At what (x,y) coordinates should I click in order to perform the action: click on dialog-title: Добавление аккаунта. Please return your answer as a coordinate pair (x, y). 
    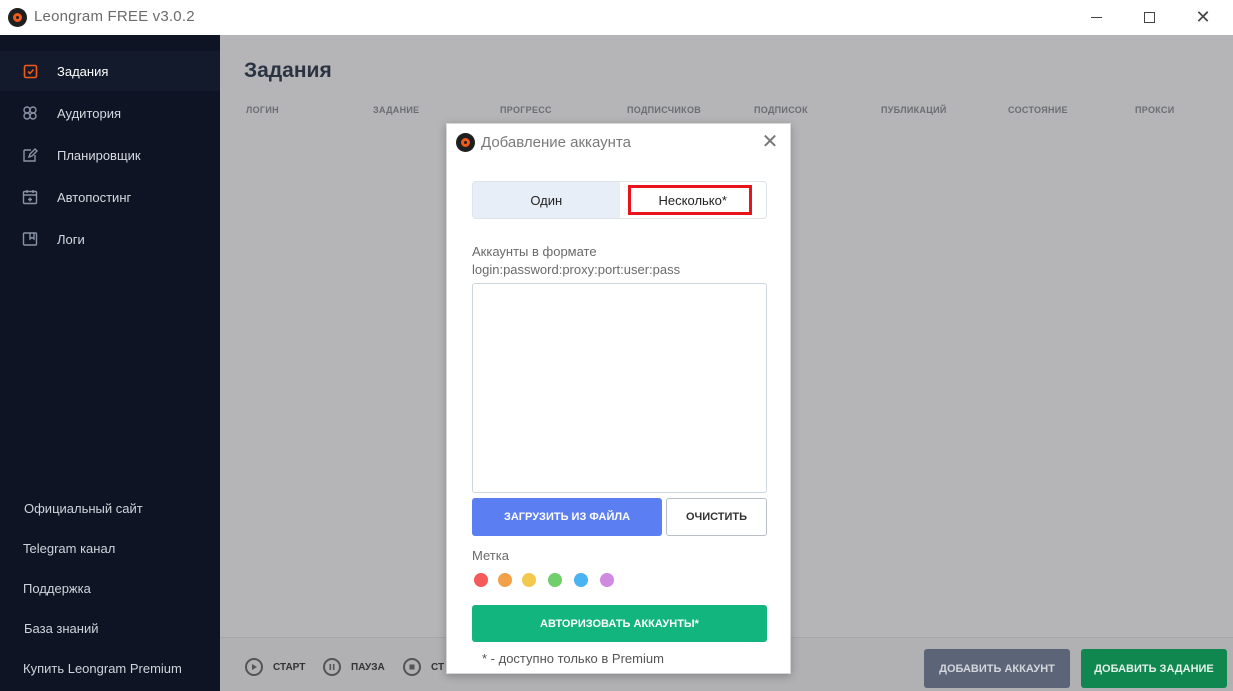
    Looking at the image, I should click on (556, 142).